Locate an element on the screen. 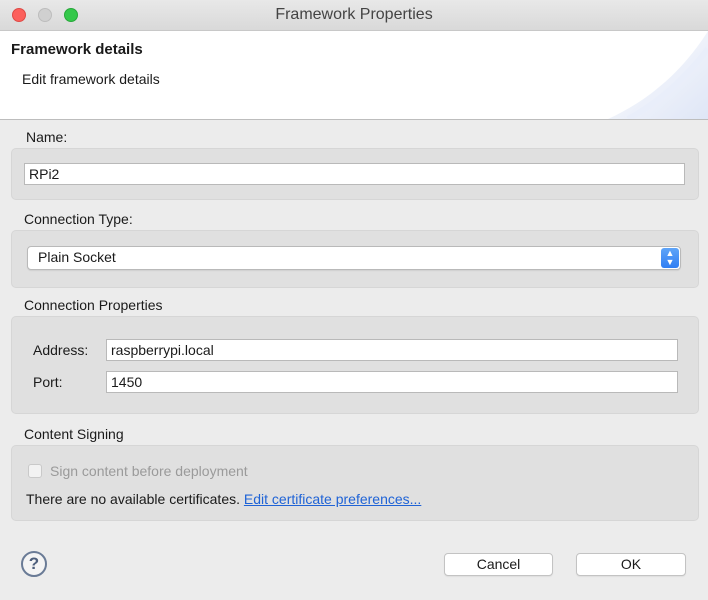 The height and width of the screenshot is (600, 708). connection-type-select: Plain Socket ▲ ▼ is located at coordinates (354, 258).